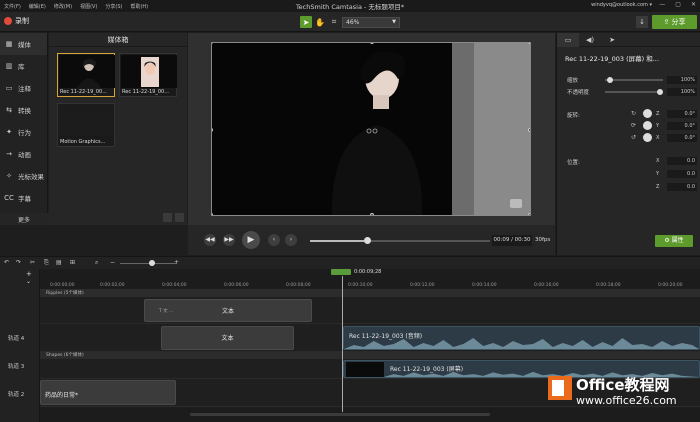 This screenshot has width=700, height=422. What do you see at coordinates (678, 4) in the screenshot?
I see `maximize-icon: ▢` at bounding box center [678, 4].